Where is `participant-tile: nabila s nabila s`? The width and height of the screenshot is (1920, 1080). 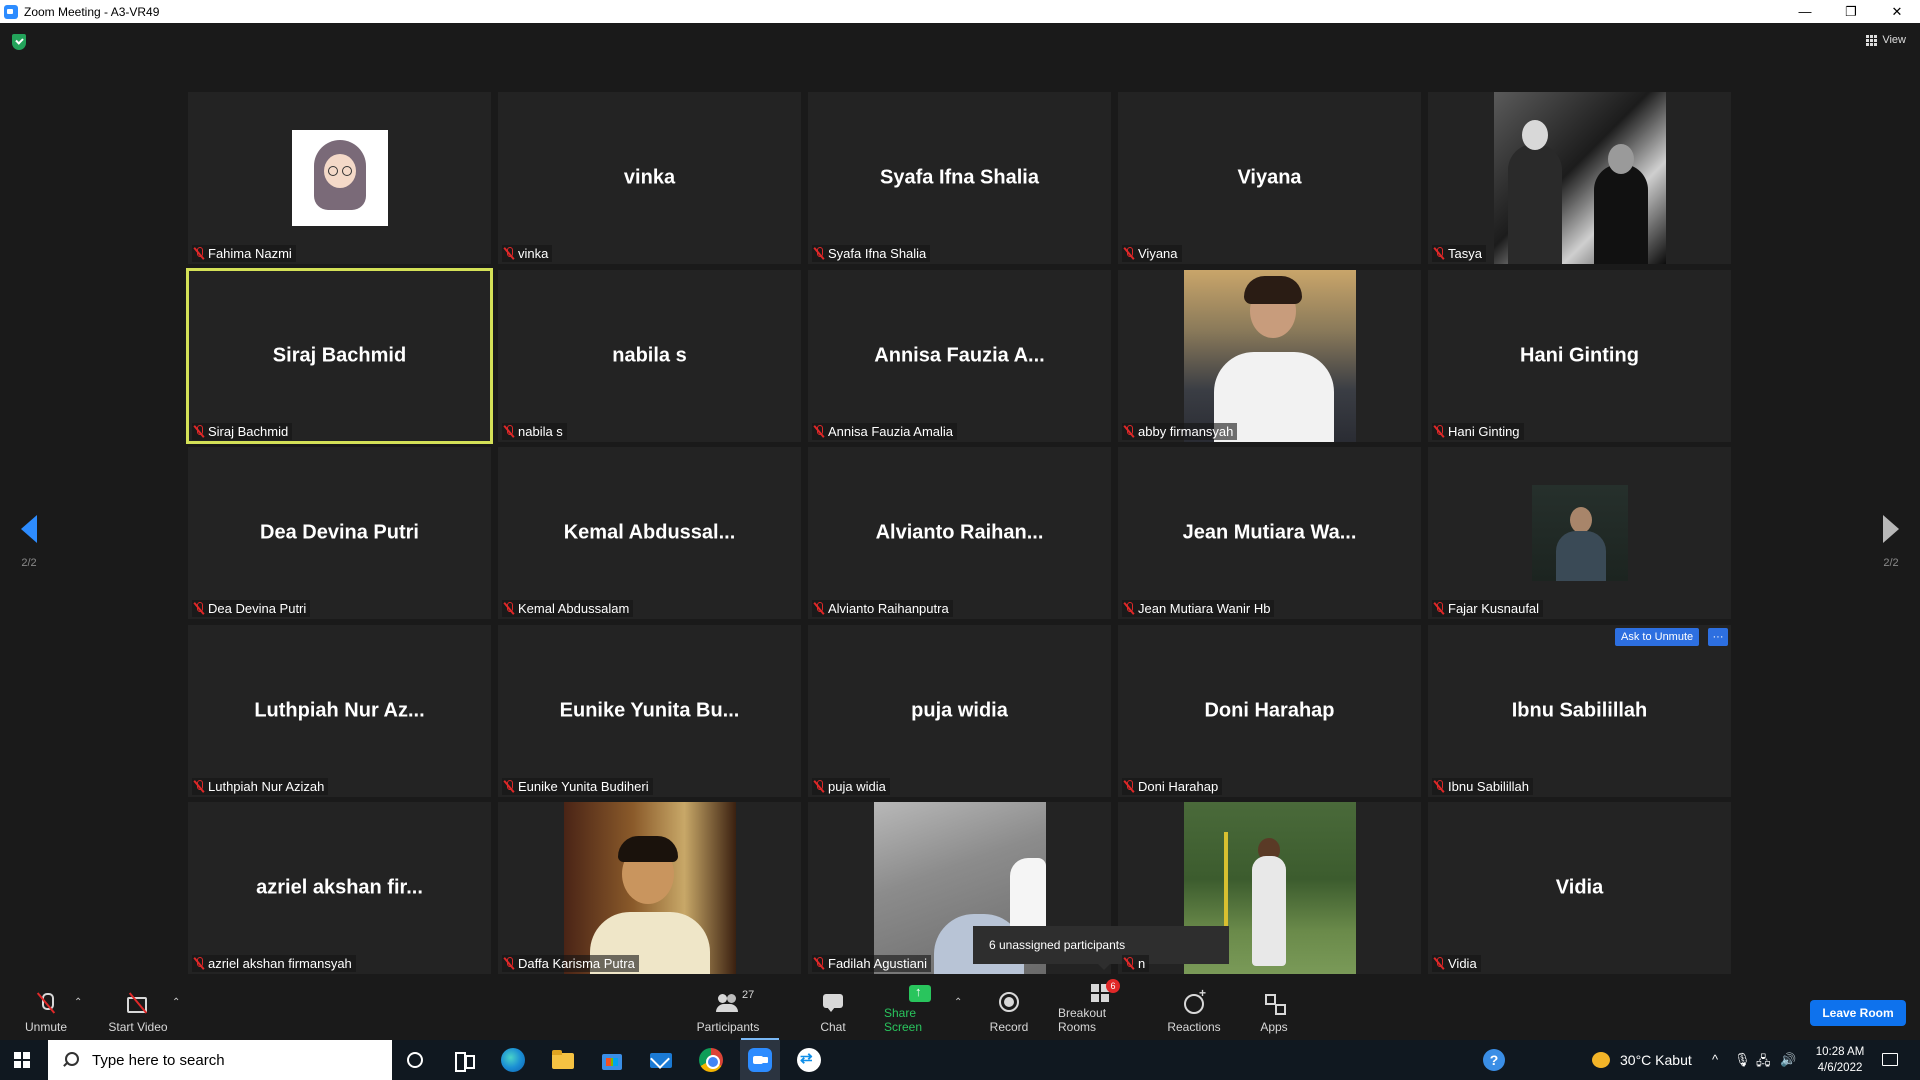
participant-tile: nabila s nabila s is located at coordinates (649, 355).